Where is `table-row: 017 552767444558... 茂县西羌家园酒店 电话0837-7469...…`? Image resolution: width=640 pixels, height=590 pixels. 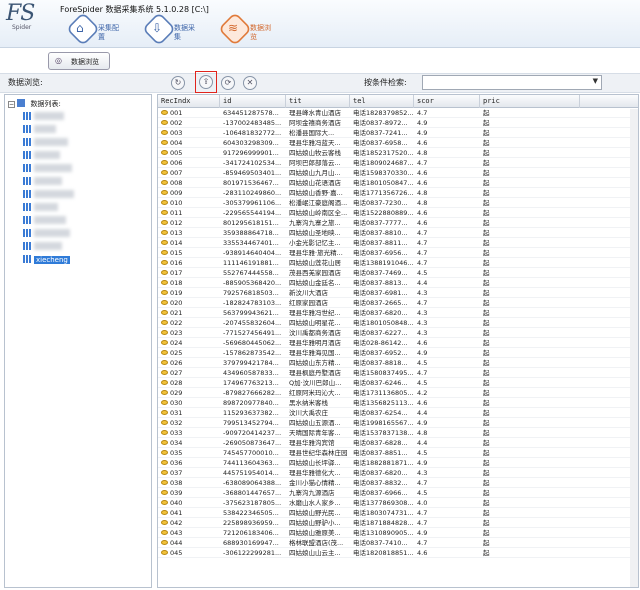 table-row: 017 552767444558... 茂县西羌家园酒店 电话0837-7469...… is located at coordinates (398, 273).